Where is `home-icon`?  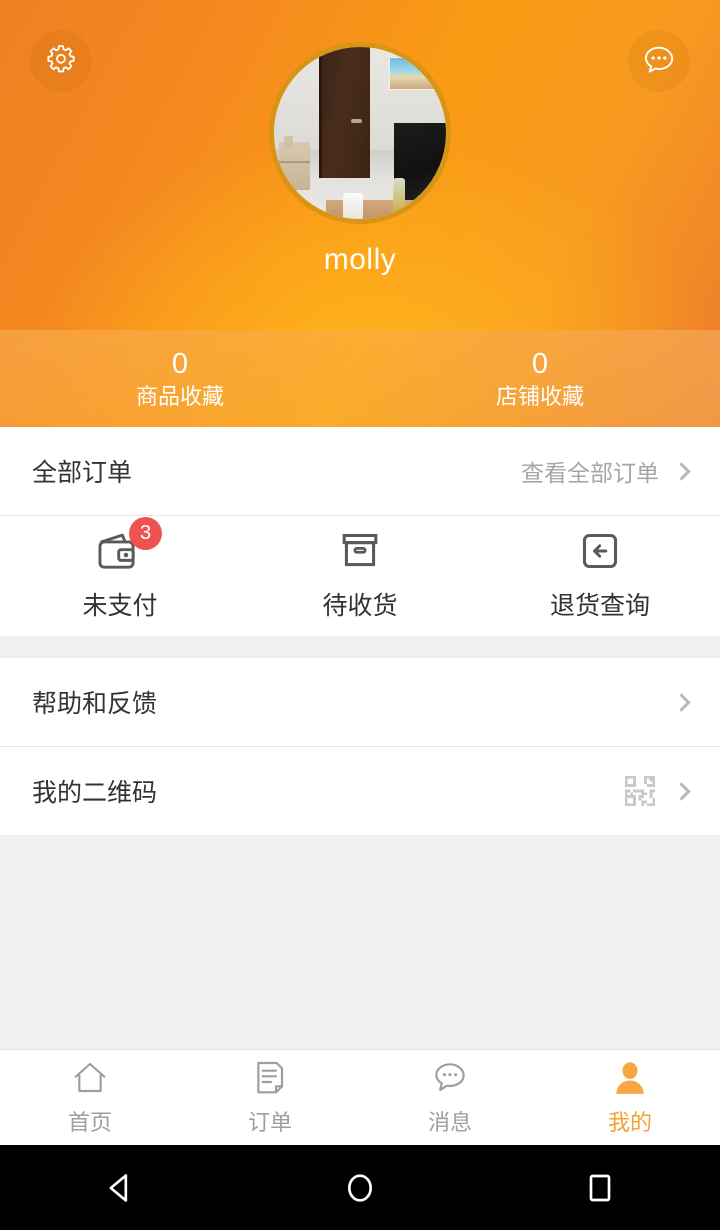
home-icon is located at coordinates (90, 1077).